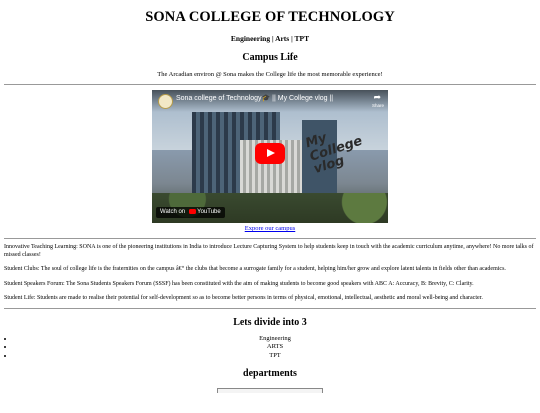 This screenshot has width=540, height=413. Describe the element at coordinates (378, 106) in the screenshot. I see `share-label: Share` at that location.